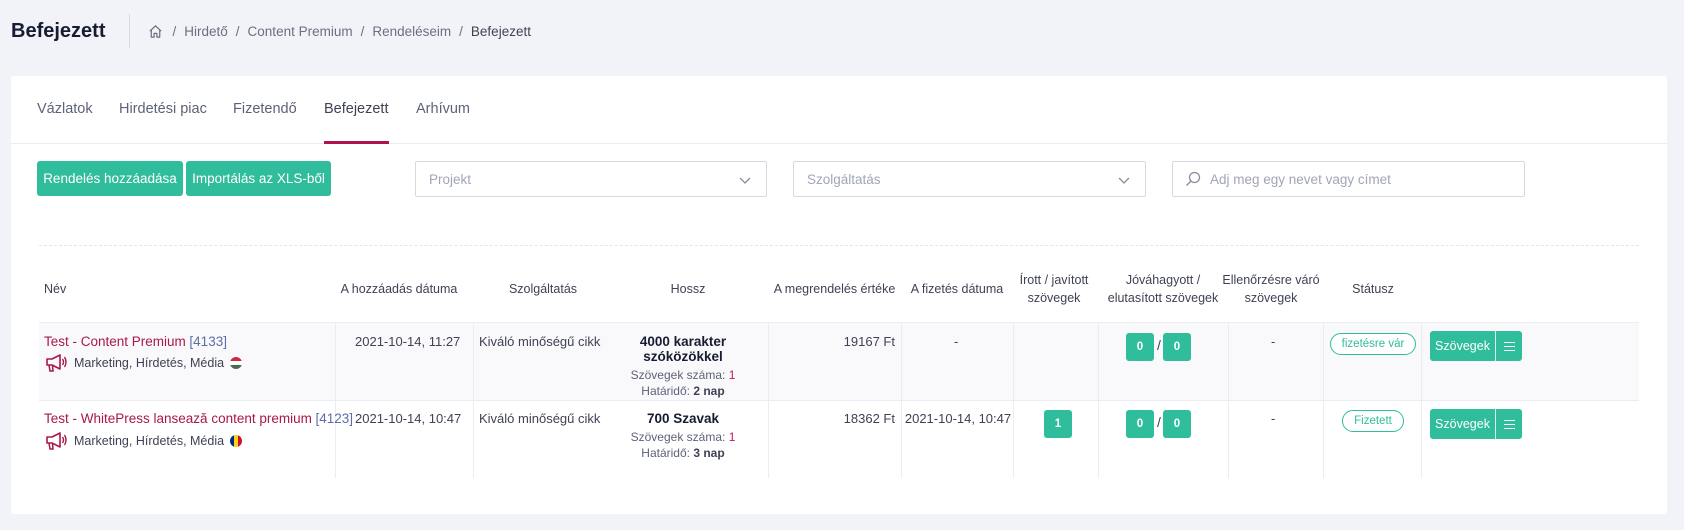  I want to click on add-order-button: Rendelés hozzáadása, so click(110, 178).